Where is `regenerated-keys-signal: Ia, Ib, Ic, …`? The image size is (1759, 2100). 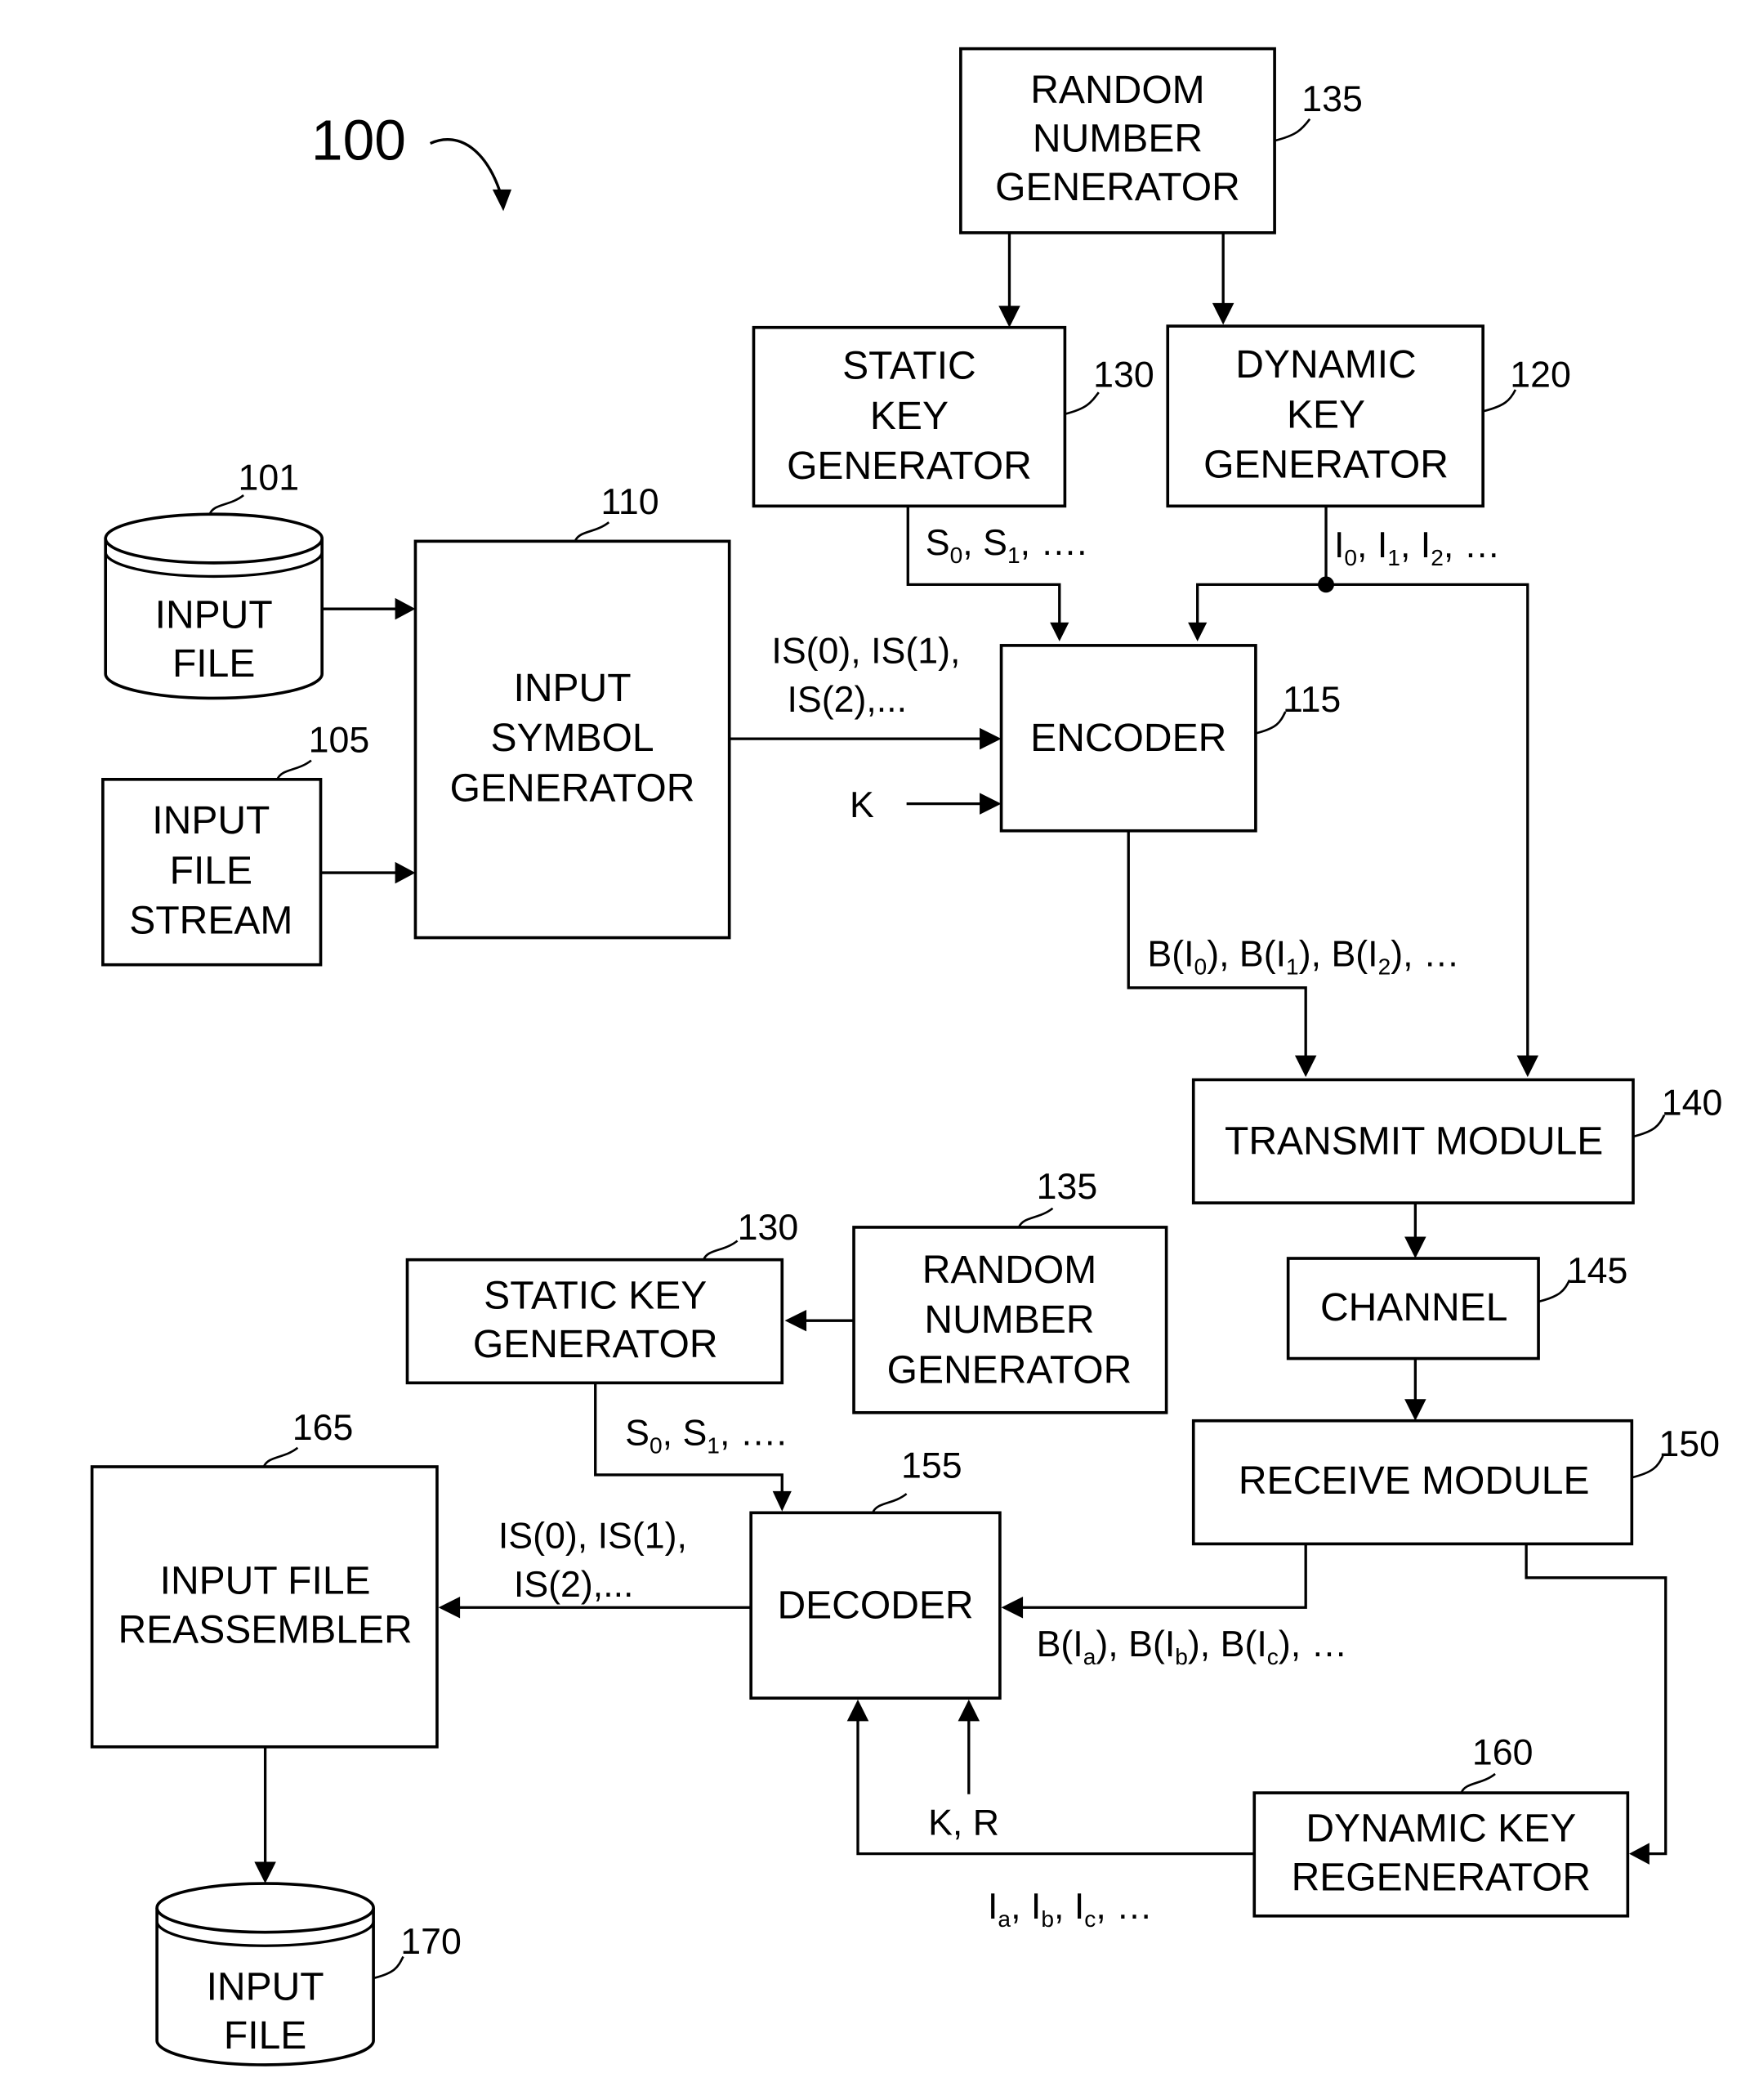 regenerated-keys-signal: Ia, Ib, Ic, … is located at coordinates (1070, 1909).